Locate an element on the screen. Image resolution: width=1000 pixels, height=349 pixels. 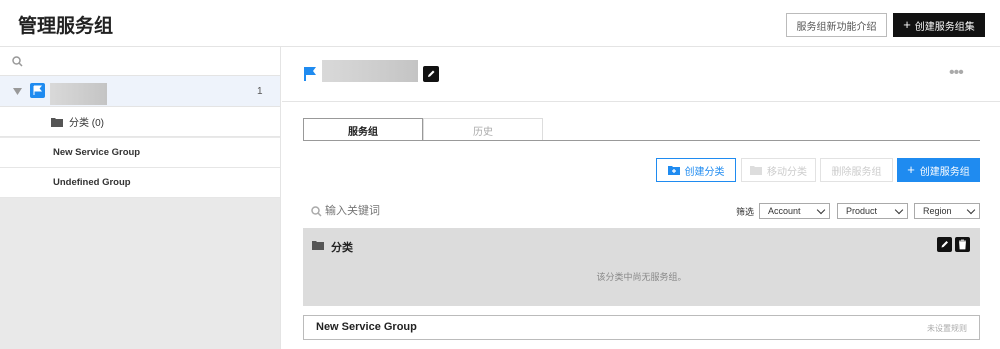
create-category-label: 创建分类 is located at coordinates (704, 172).